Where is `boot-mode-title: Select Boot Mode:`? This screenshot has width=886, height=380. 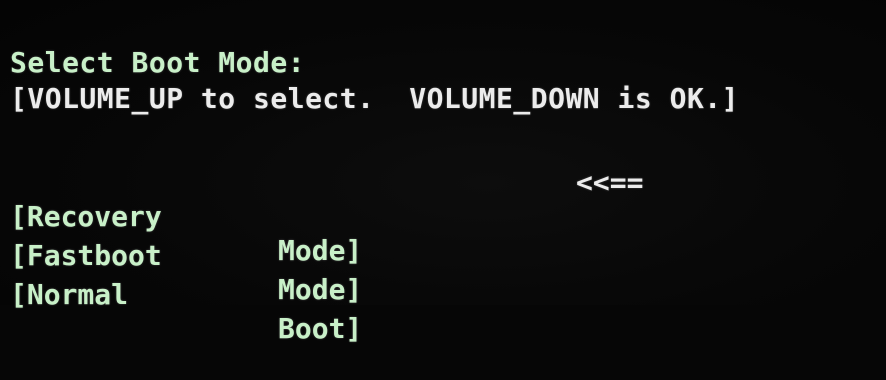 boot-mode-title: Select Boot Mode: is located at coordinates (158, 62).